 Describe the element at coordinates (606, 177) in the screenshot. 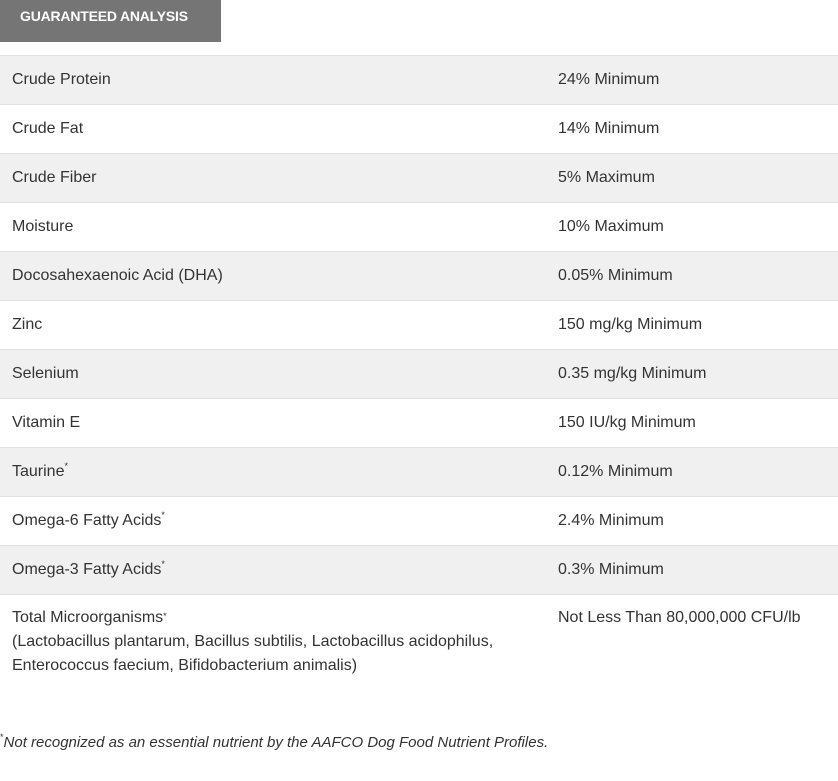

I see `nutrient-value: 5% Maximum` at that location.